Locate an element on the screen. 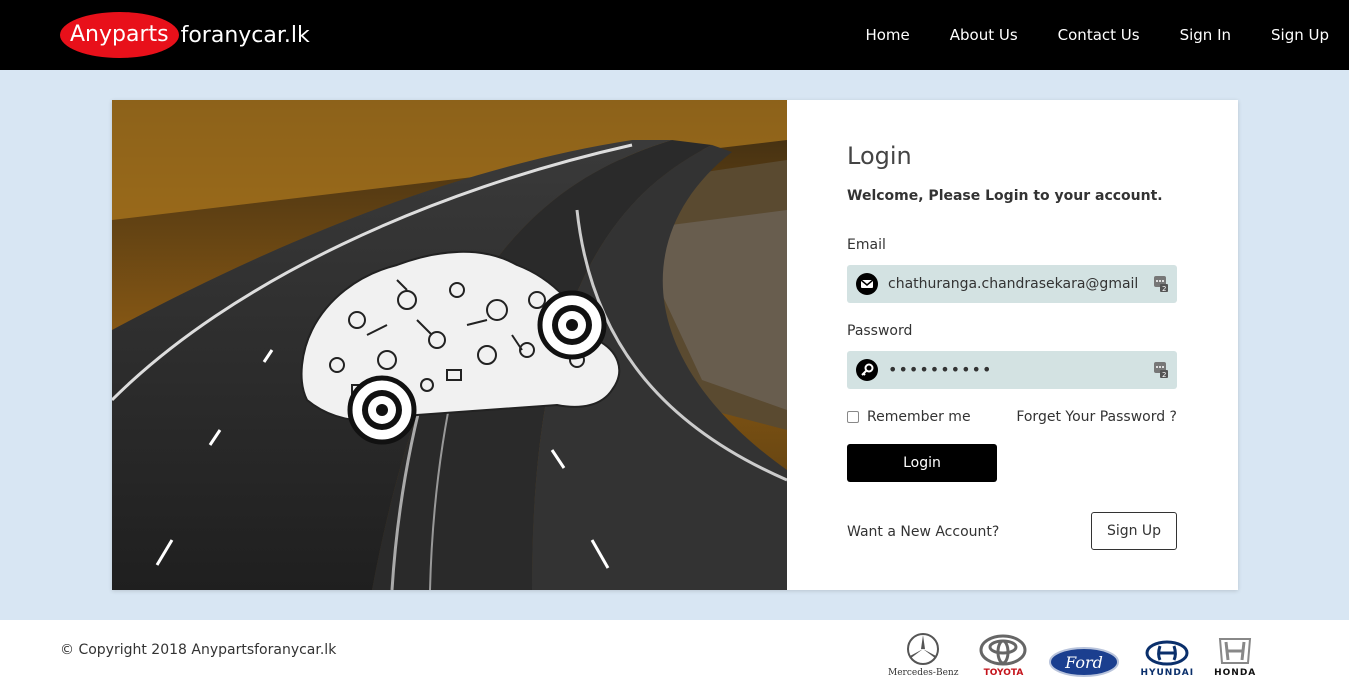  brand-logos: Mercedes-Benz TOYOTA Ford HYUNDAI HONDA is located at coordinates (1082, 652).